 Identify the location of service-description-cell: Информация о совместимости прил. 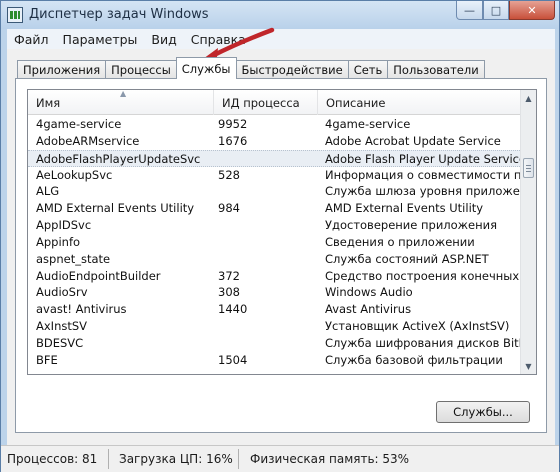
(423, 174).